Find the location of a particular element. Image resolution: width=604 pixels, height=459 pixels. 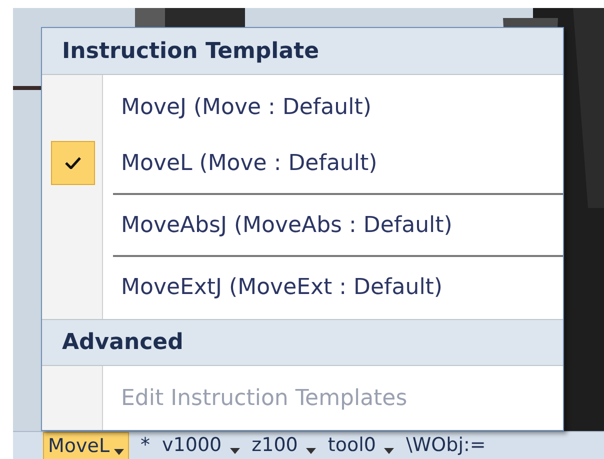

section-header: Advanced is located at coordinates (123, 343).